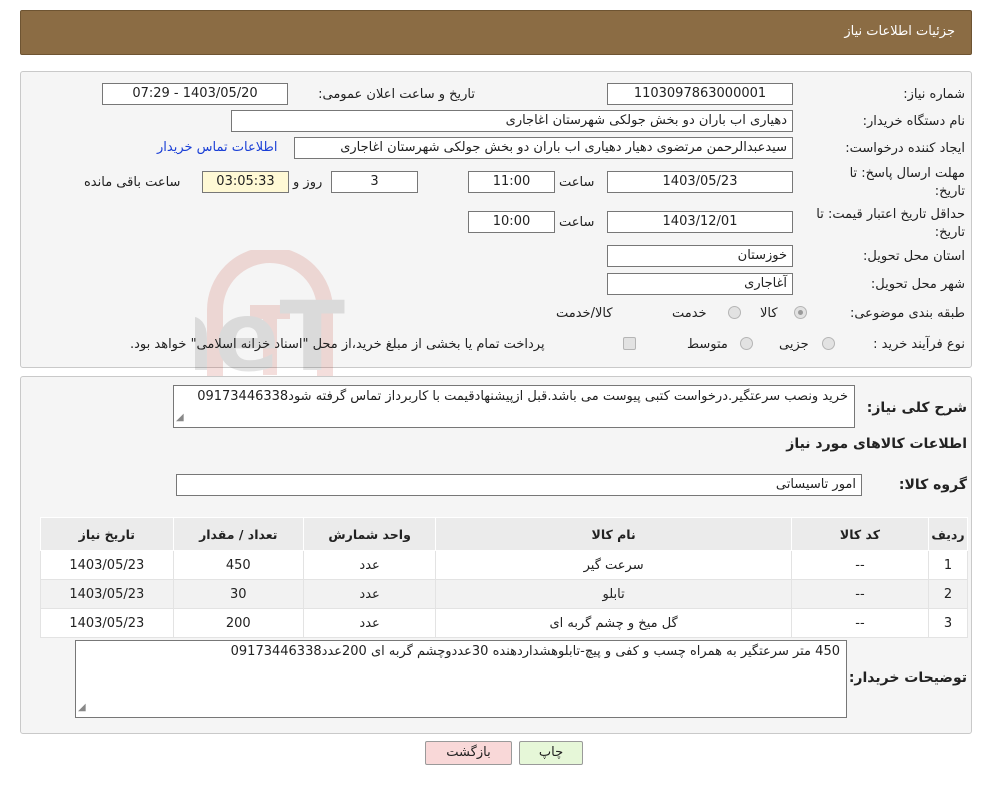 The width and height of the screenshot is (985, 786). I want to click on col-date: تاریخ نیاز, so click(107, 534).